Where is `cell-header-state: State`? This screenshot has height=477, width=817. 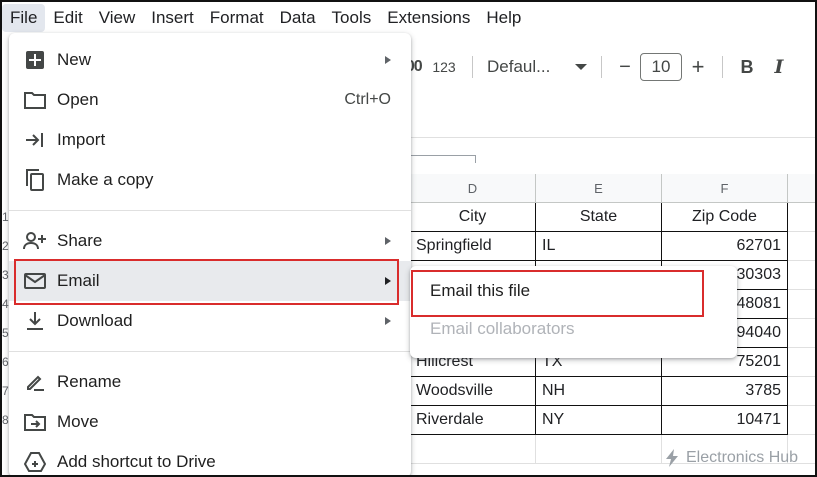
cell-header-state: State is located at coordinates (599, 217).